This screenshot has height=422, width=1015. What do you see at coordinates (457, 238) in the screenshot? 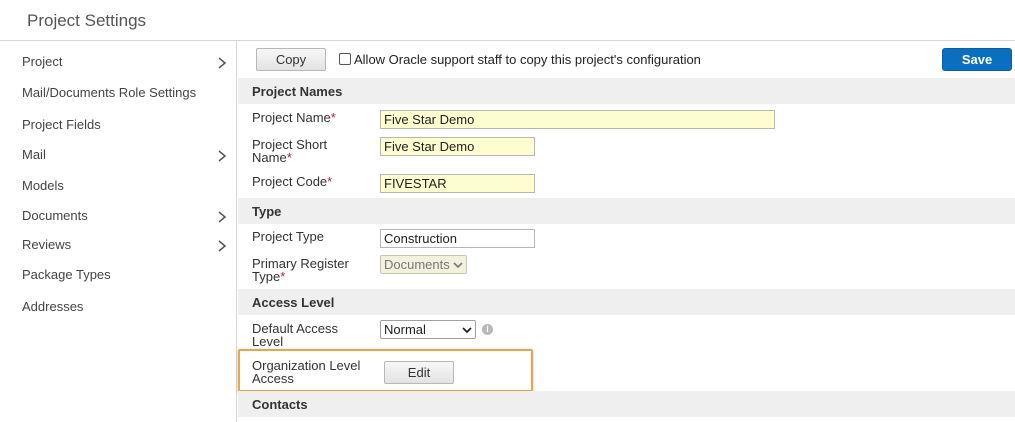
I see `project-type-input: Construction` at bounding box center [457, 238].